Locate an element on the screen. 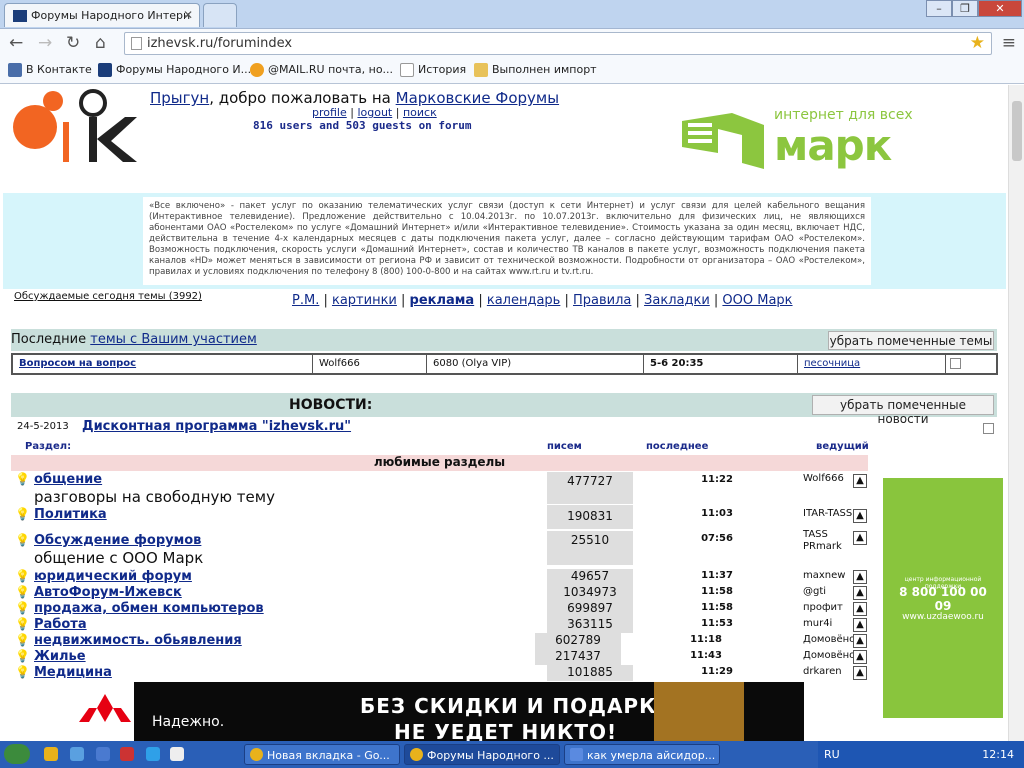  reload-icon: ↻ is located at coordinates (73, 43).